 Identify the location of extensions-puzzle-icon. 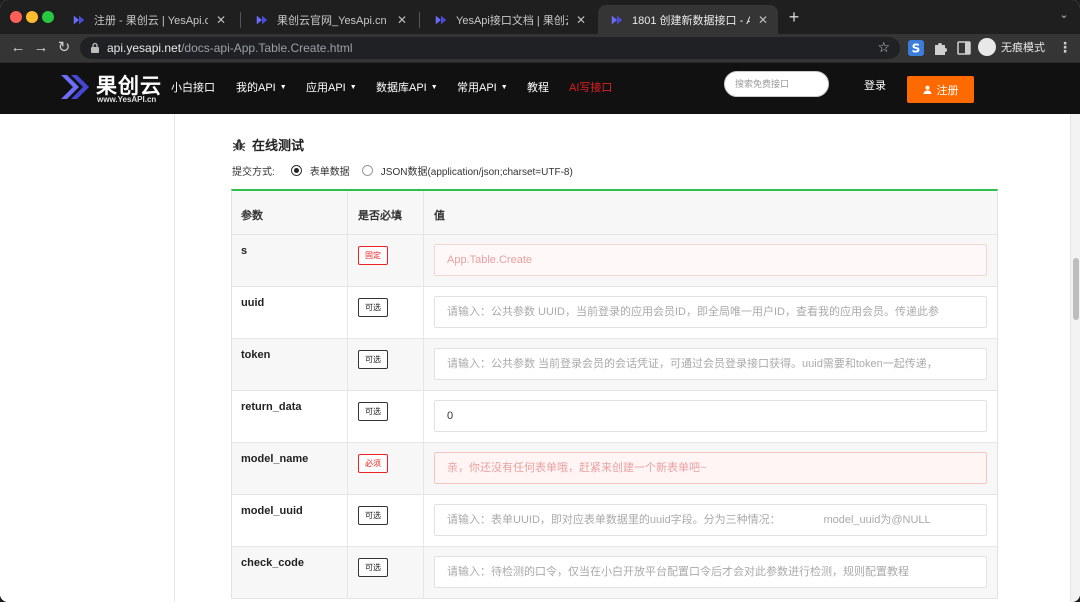
(940, 48).